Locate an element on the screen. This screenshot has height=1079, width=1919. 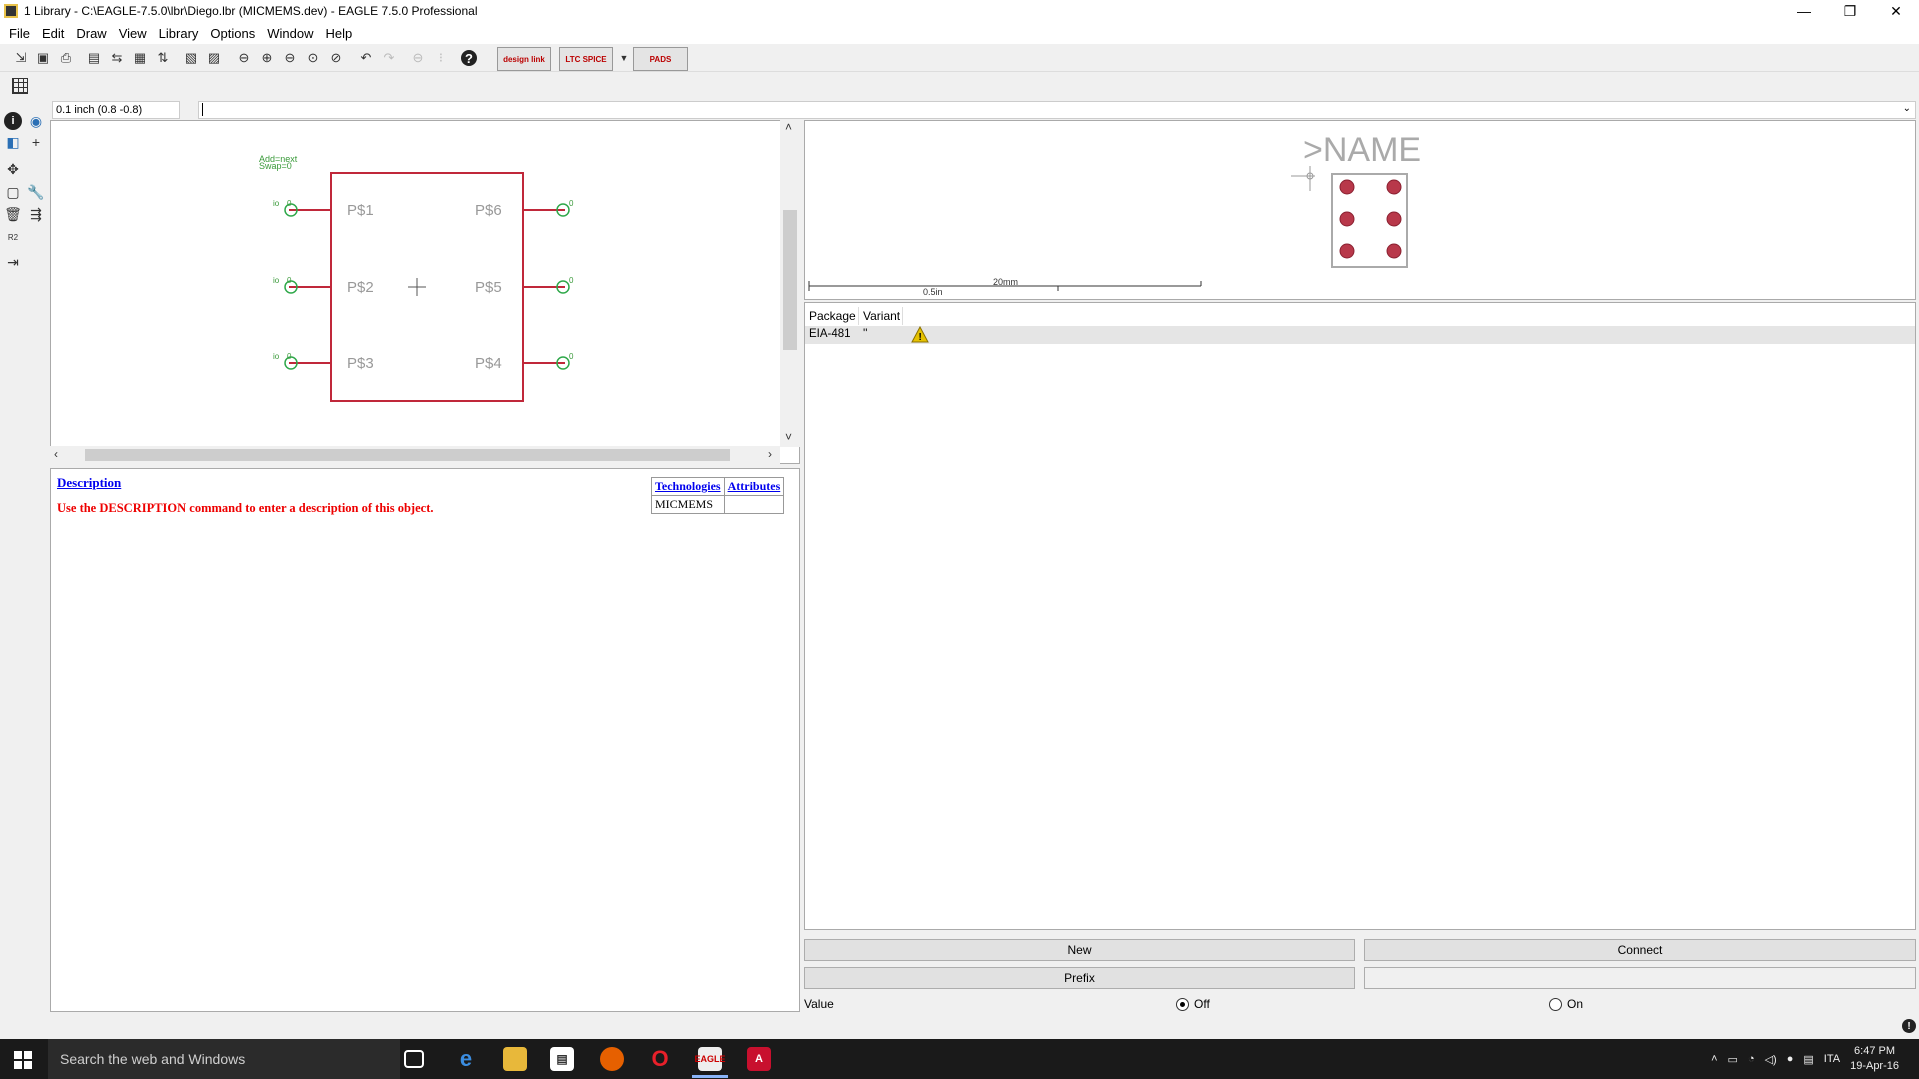
clock: 6:47 PM 19-Apr-16 is located at coordinates (1874, 1059).